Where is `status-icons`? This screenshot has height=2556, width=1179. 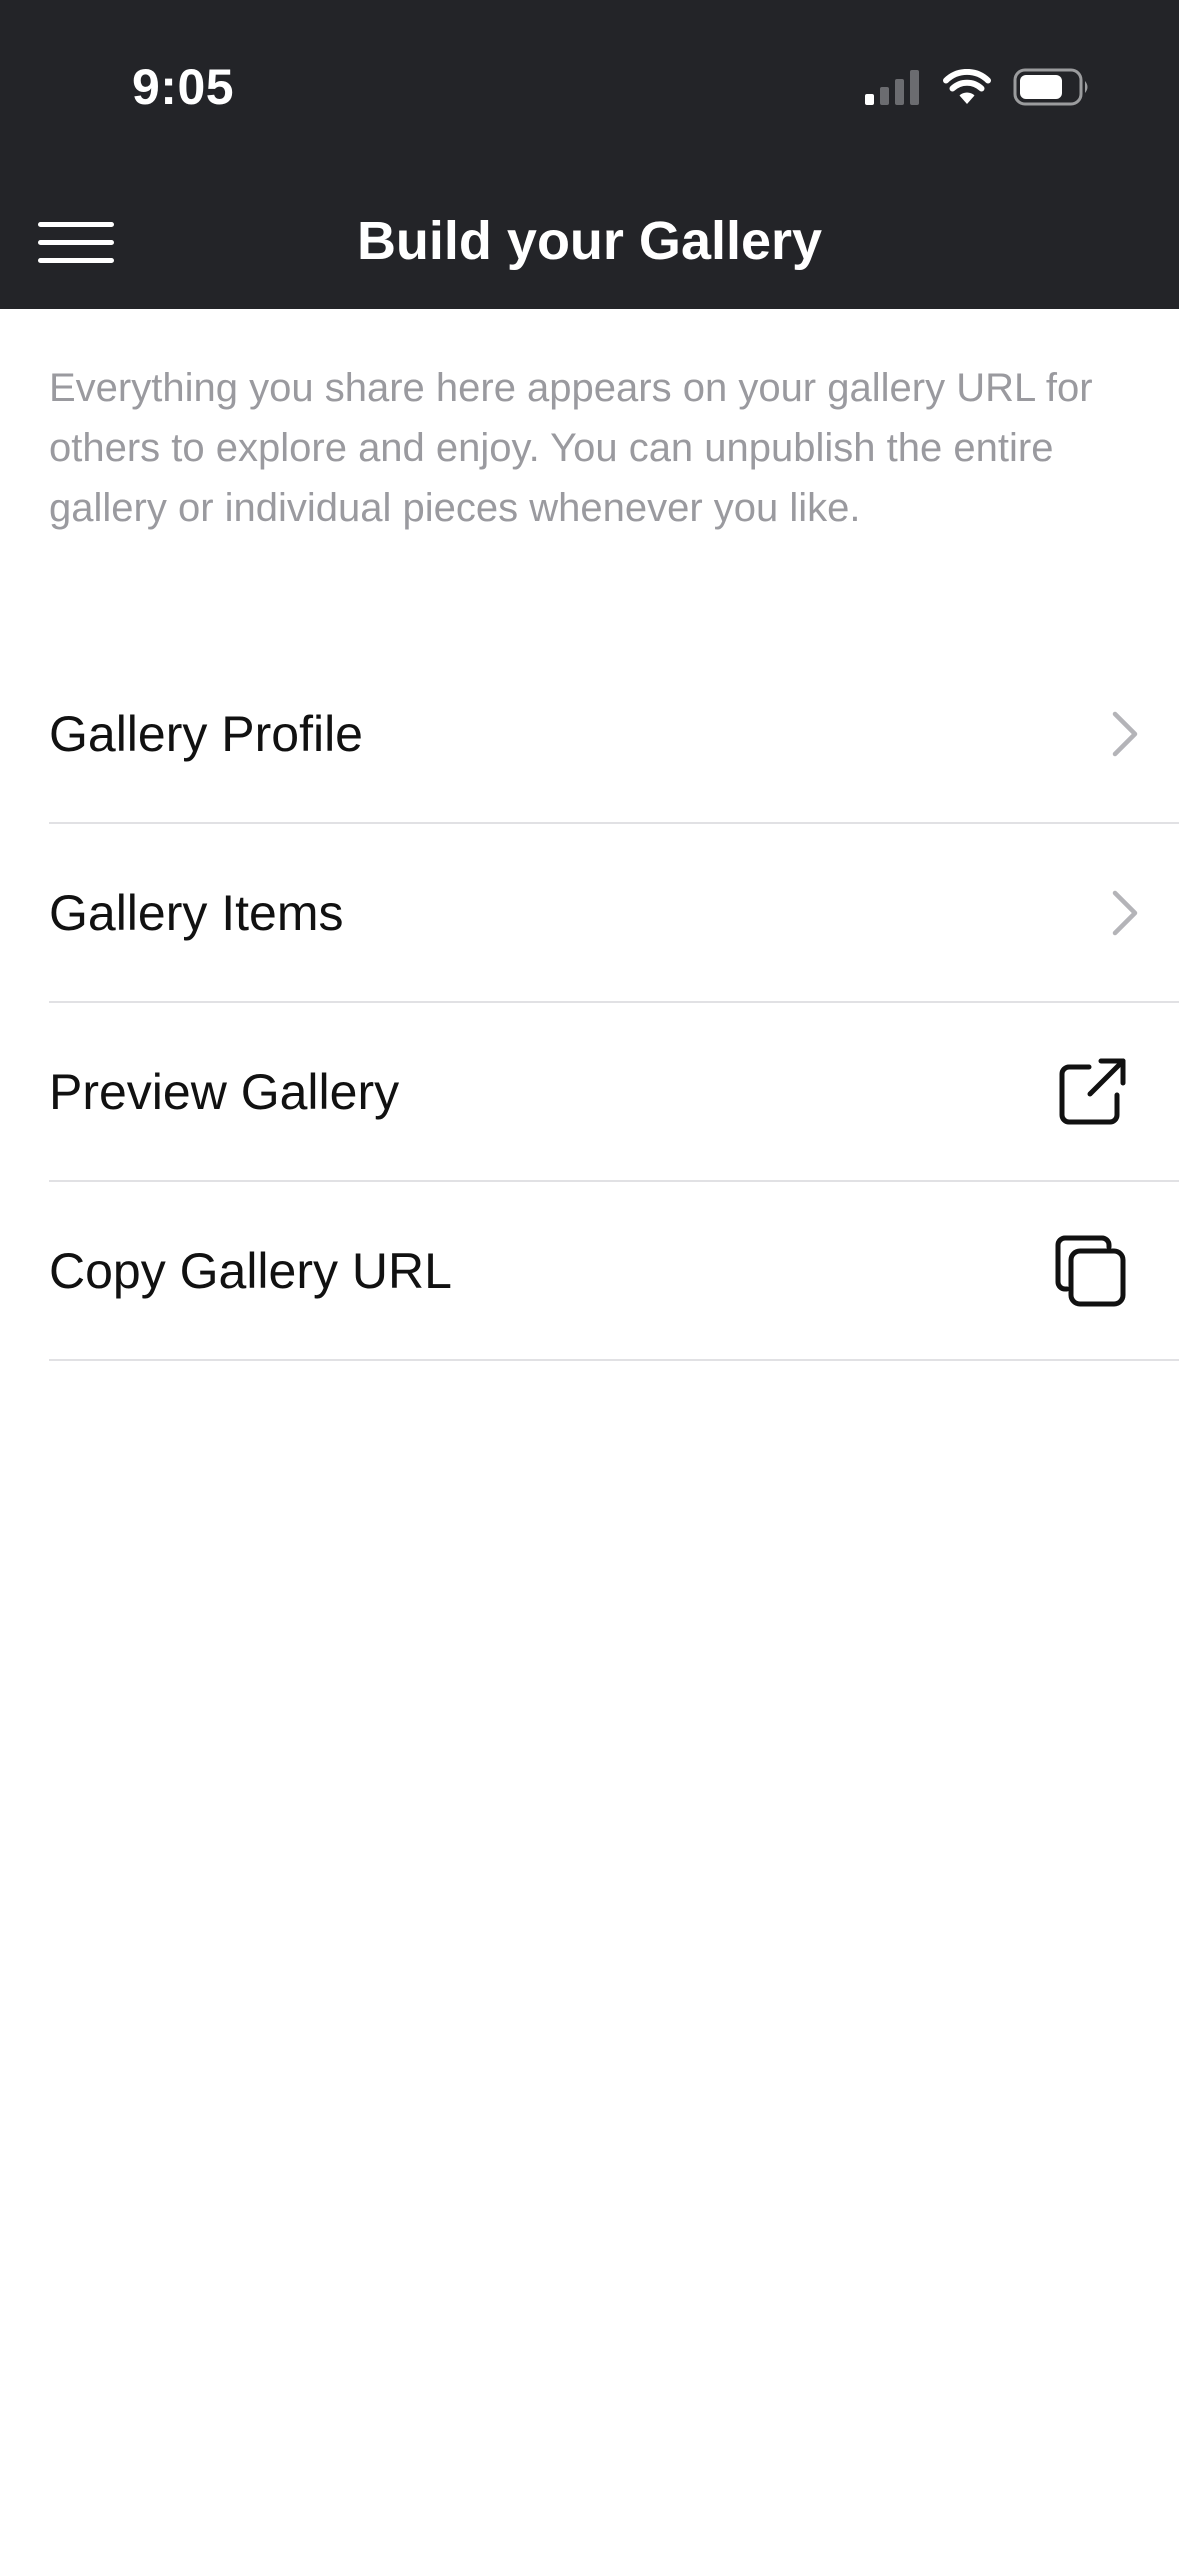 status-icons is located at coordinates (978, 87).